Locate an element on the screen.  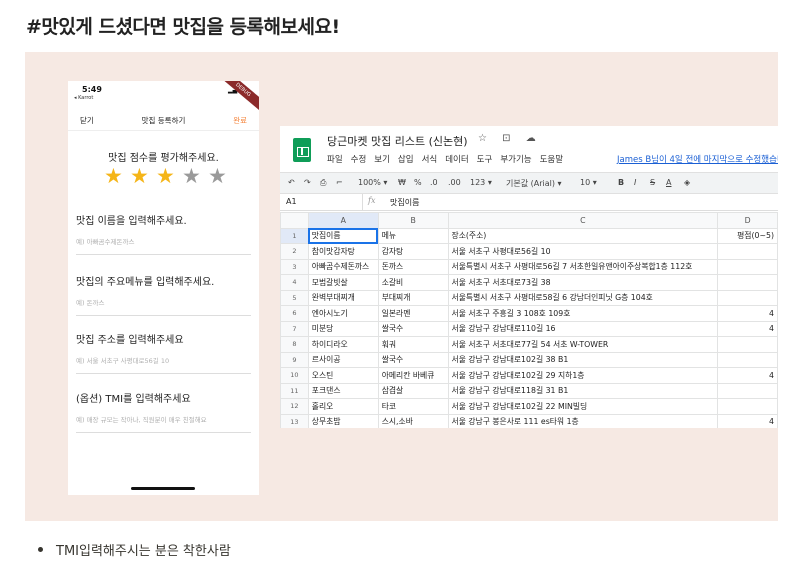
row-number: 2 is located at coordinates (294, 251).